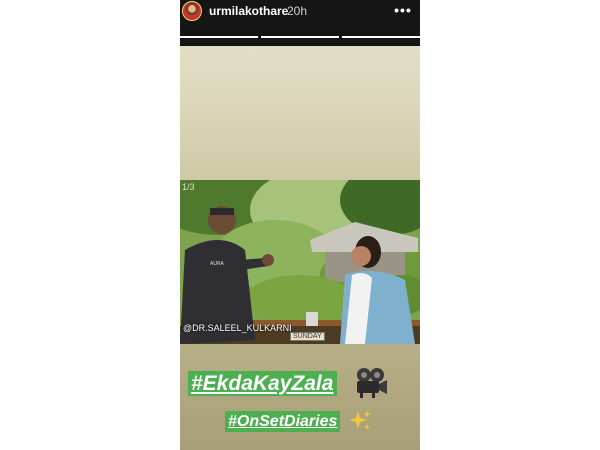 This screenshot has width=600, height=450. I want to click on profile-avatar, so click(192, 11).